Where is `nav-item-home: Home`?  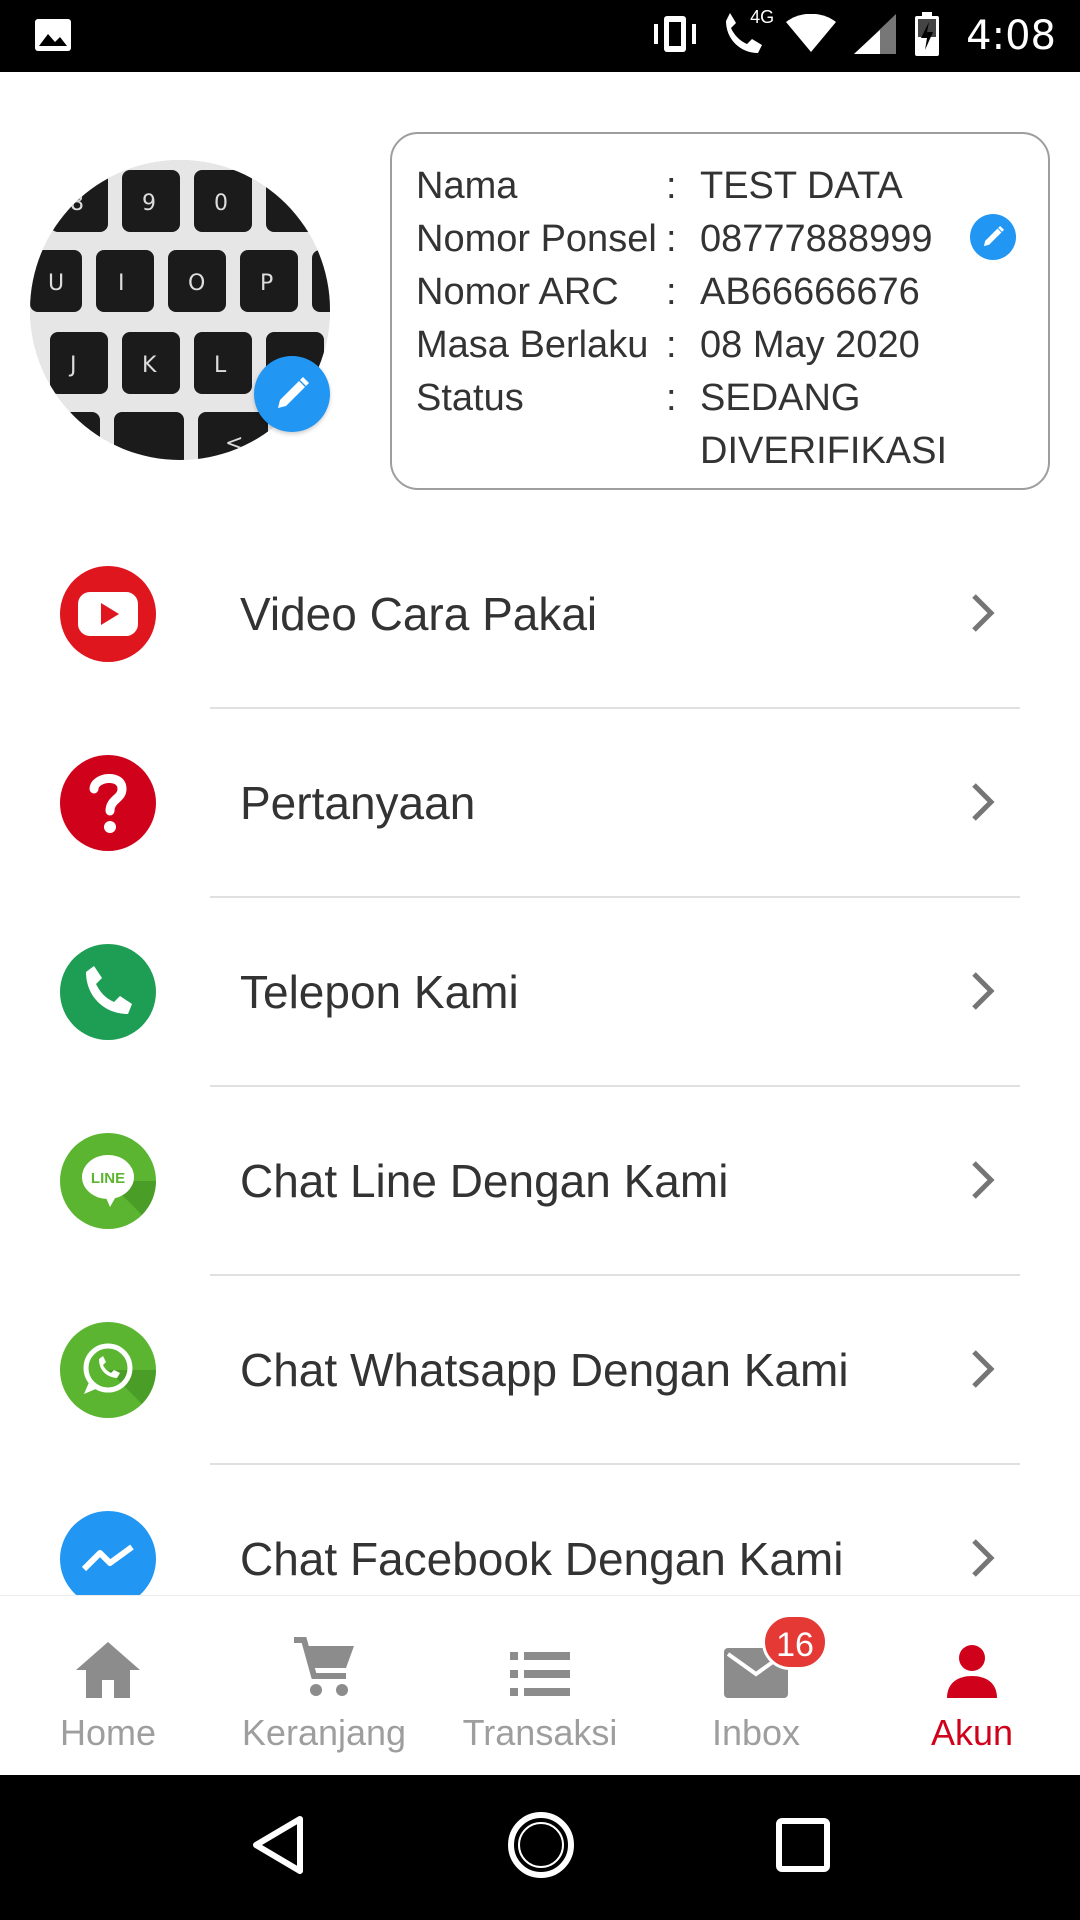
nav-item-home: Home is located at coordinates (108, 1685).